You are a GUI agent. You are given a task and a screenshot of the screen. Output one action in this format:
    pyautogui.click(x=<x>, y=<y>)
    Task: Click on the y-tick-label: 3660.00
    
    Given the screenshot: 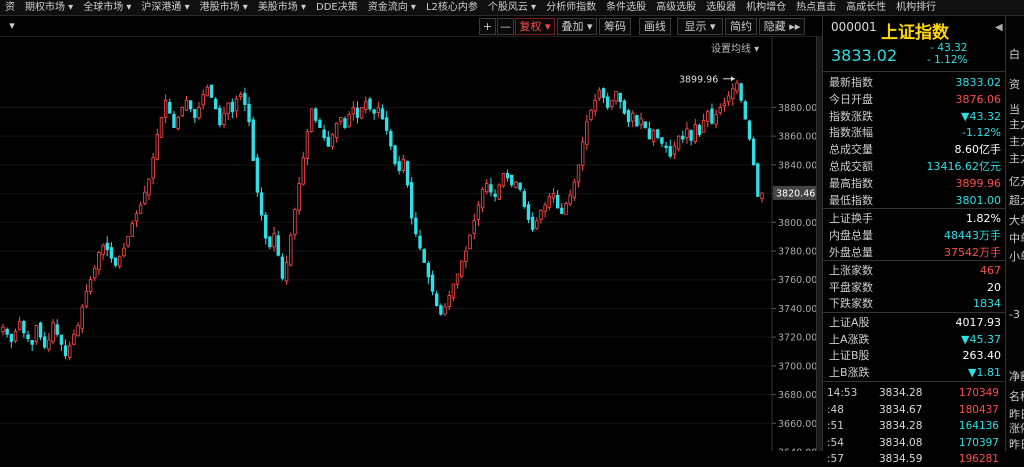 What is the action you would take?
    pyautogui.click(x=797, y=424)
    